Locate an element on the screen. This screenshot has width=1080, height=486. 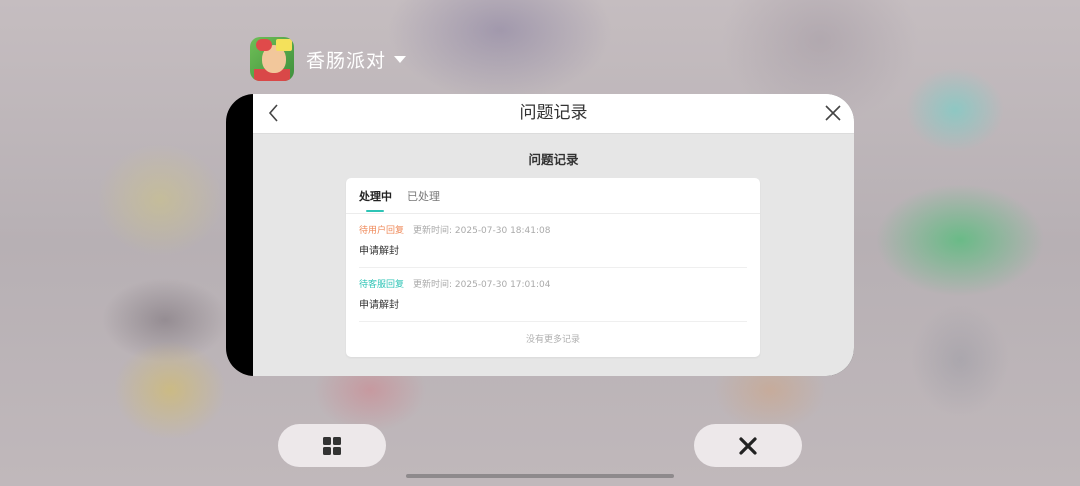
caret-down-icon is located at coordinates (400, 59).